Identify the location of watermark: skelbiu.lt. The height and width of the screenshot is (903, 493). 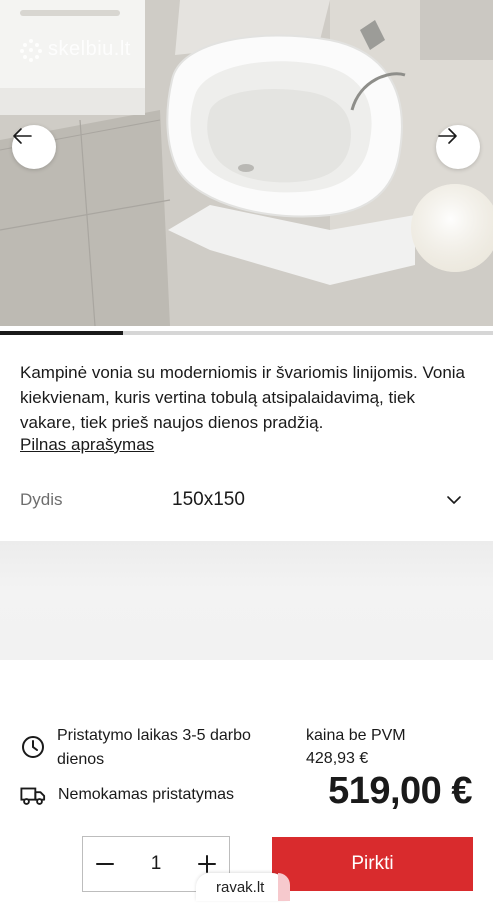
(75, 50).